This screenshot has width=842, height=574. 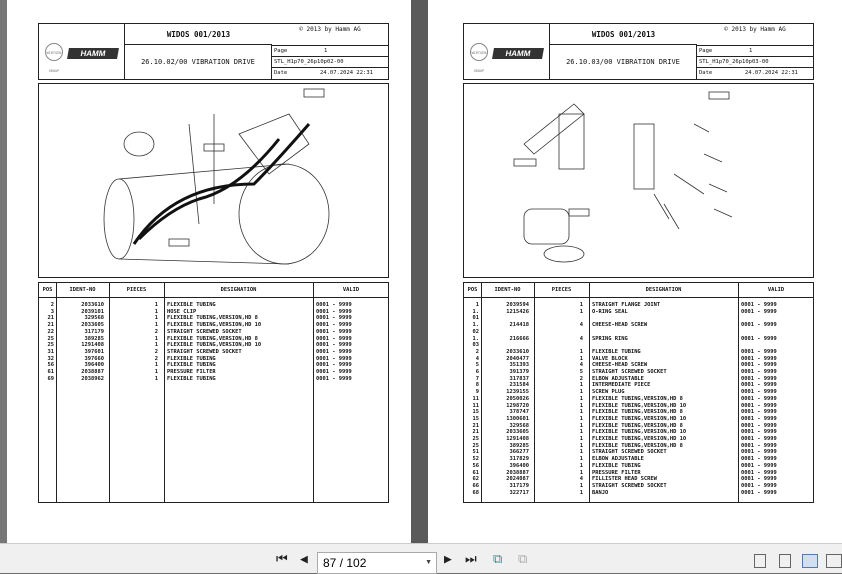 I want to click on cell-designation: CHEESE-HEAD SCREW, so click(x=620, y=325).